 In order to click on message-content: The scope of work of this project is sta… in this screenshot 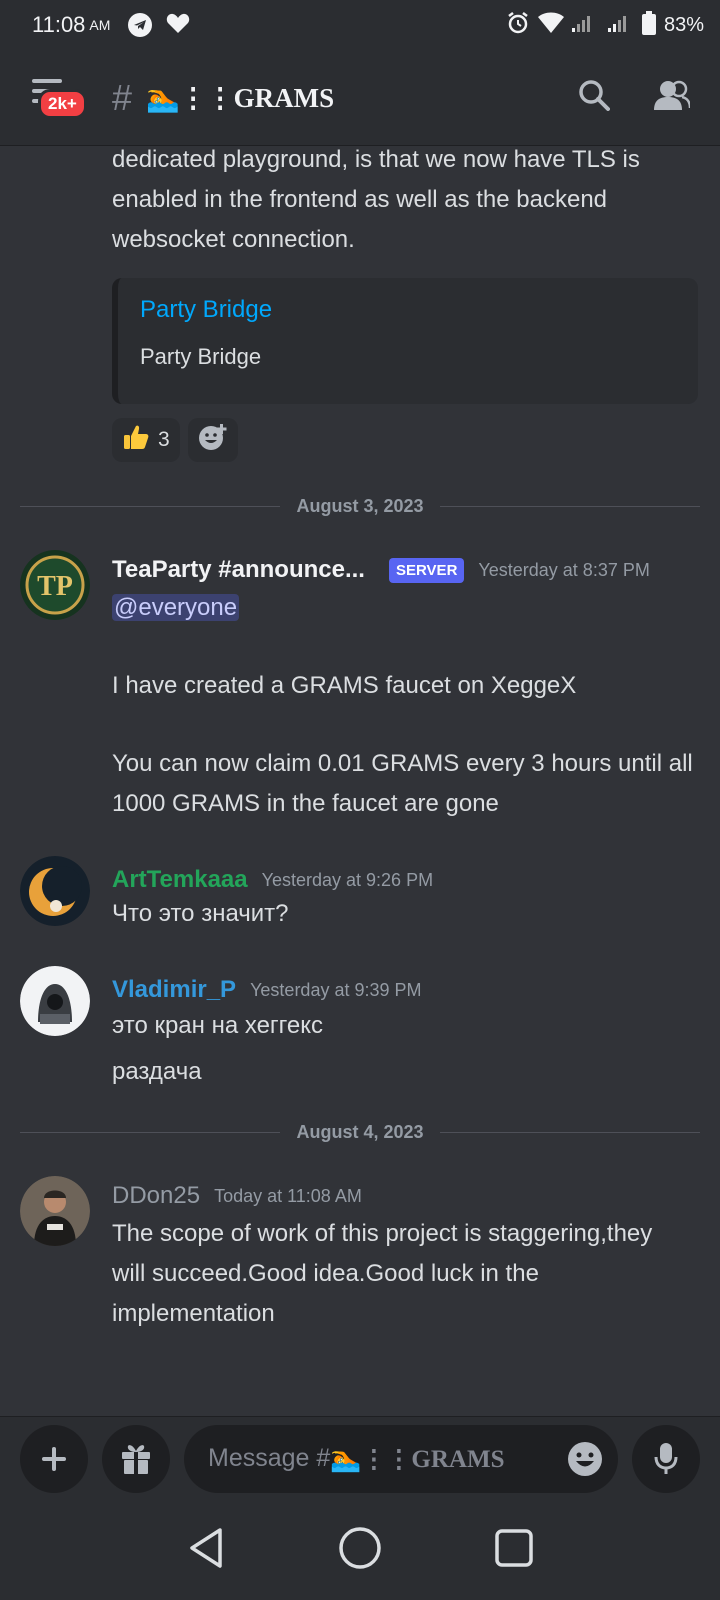, I will do `click(392, 1274)`.